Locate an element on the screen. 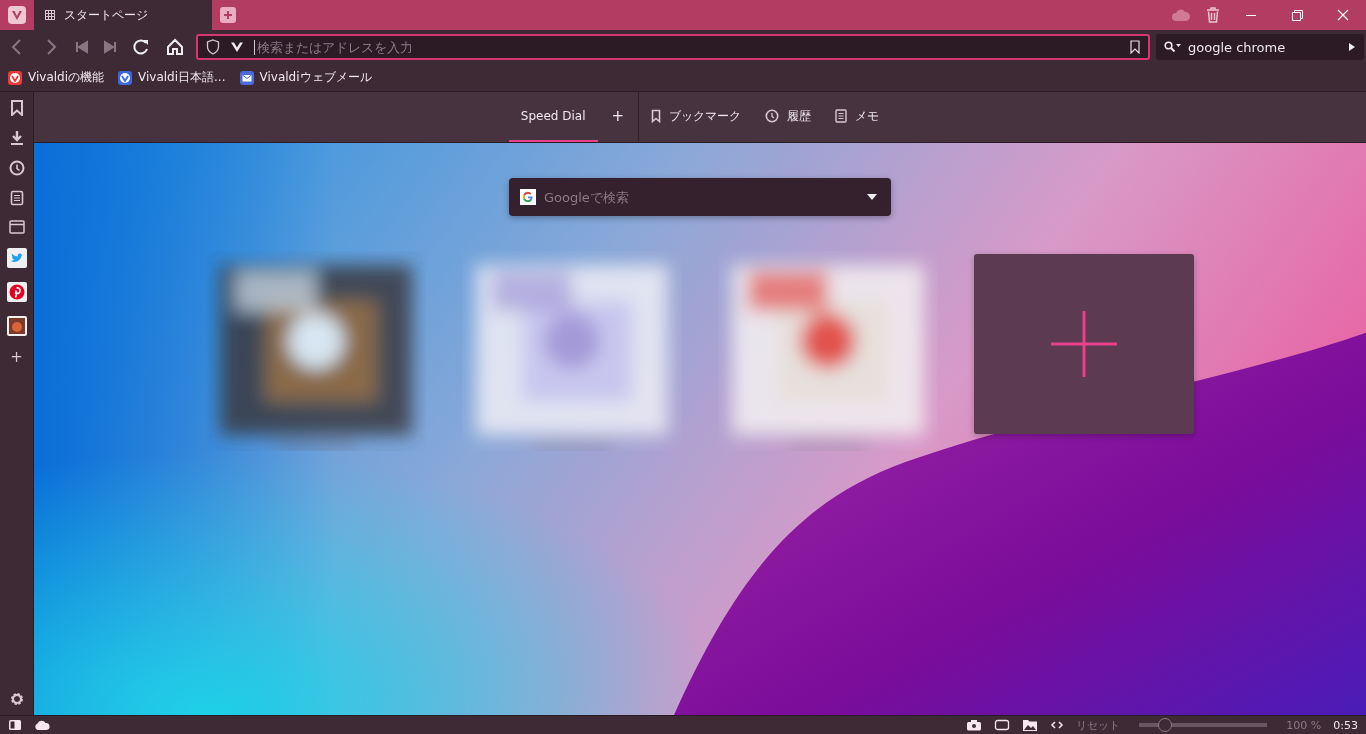 The width and height of the screenshot is (1366, 734). address-bar: 検索またはアドレスを入力 is located at coordinates (673, 47).